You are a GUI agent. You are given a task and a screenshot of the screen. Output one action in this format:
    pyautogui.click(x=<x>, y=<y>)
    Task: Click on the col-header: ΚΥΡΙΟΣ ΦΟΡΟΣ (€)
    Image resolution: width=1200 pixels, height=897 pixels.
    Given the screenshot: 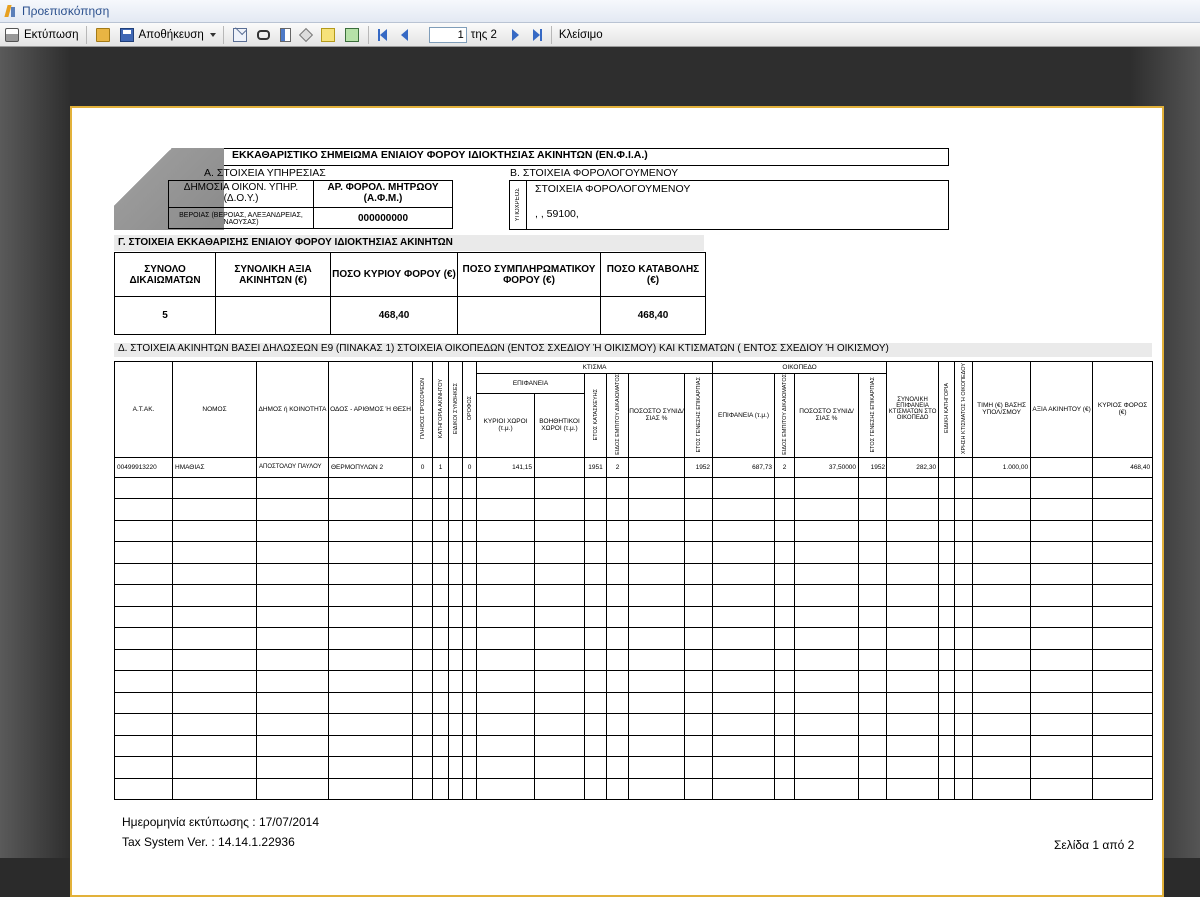 What is the action you would take?
    pyautogui.click(x=1123, y=409)
    